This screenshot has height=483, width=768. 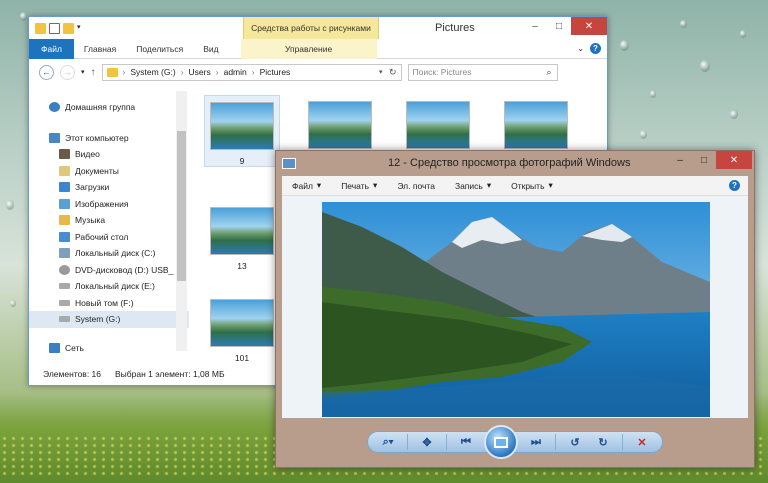 I want to click on nav-item-drive-f: Новый том (F:), so click(x=109, y=303).